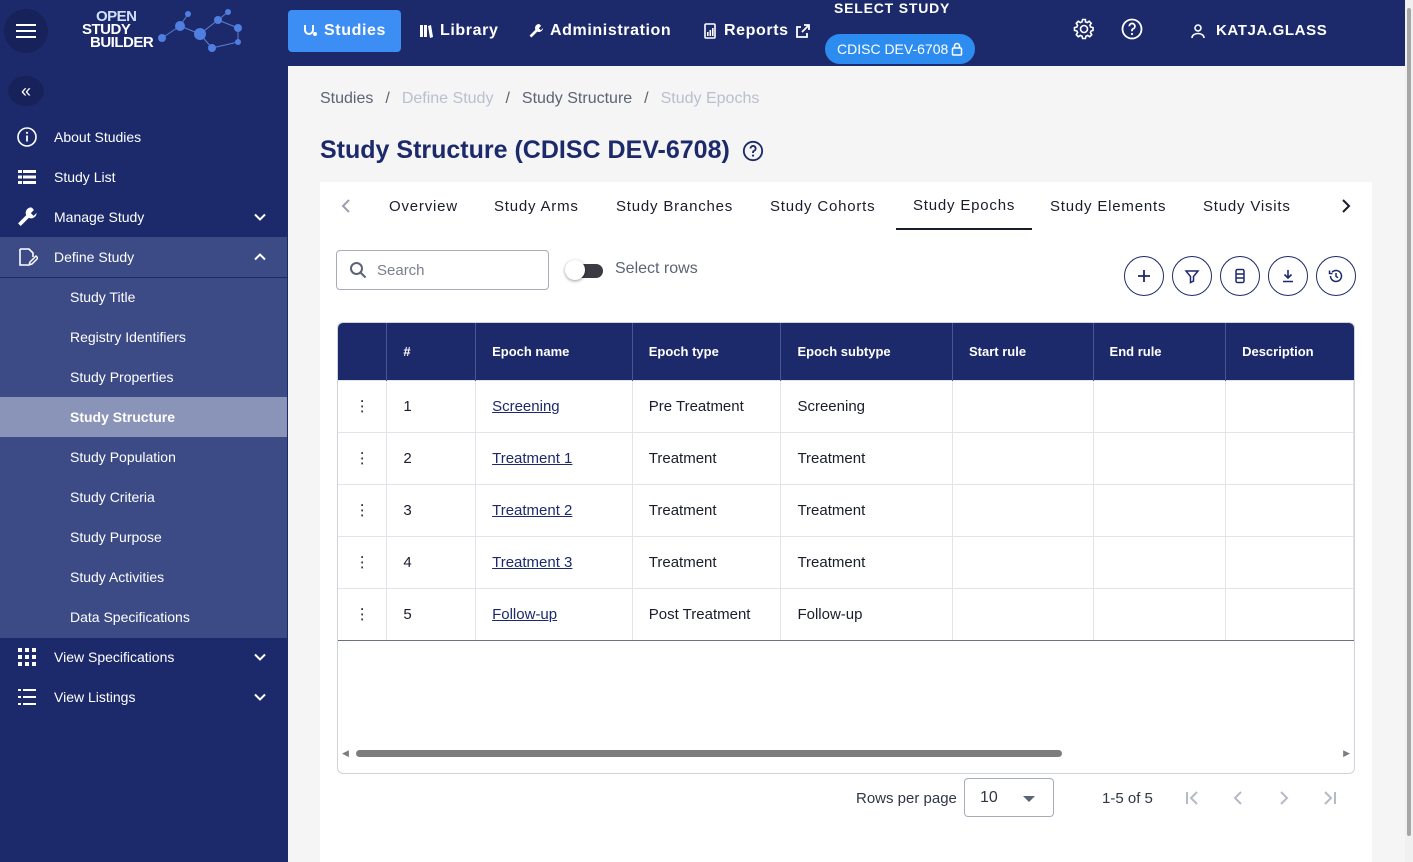 The height and width of the screenshot is (862, 1413). What do you see at coordinates (143, 177) in the screenshot?
I see `sidebar-item-study-list: Study List` at bounding box center [143, 177].